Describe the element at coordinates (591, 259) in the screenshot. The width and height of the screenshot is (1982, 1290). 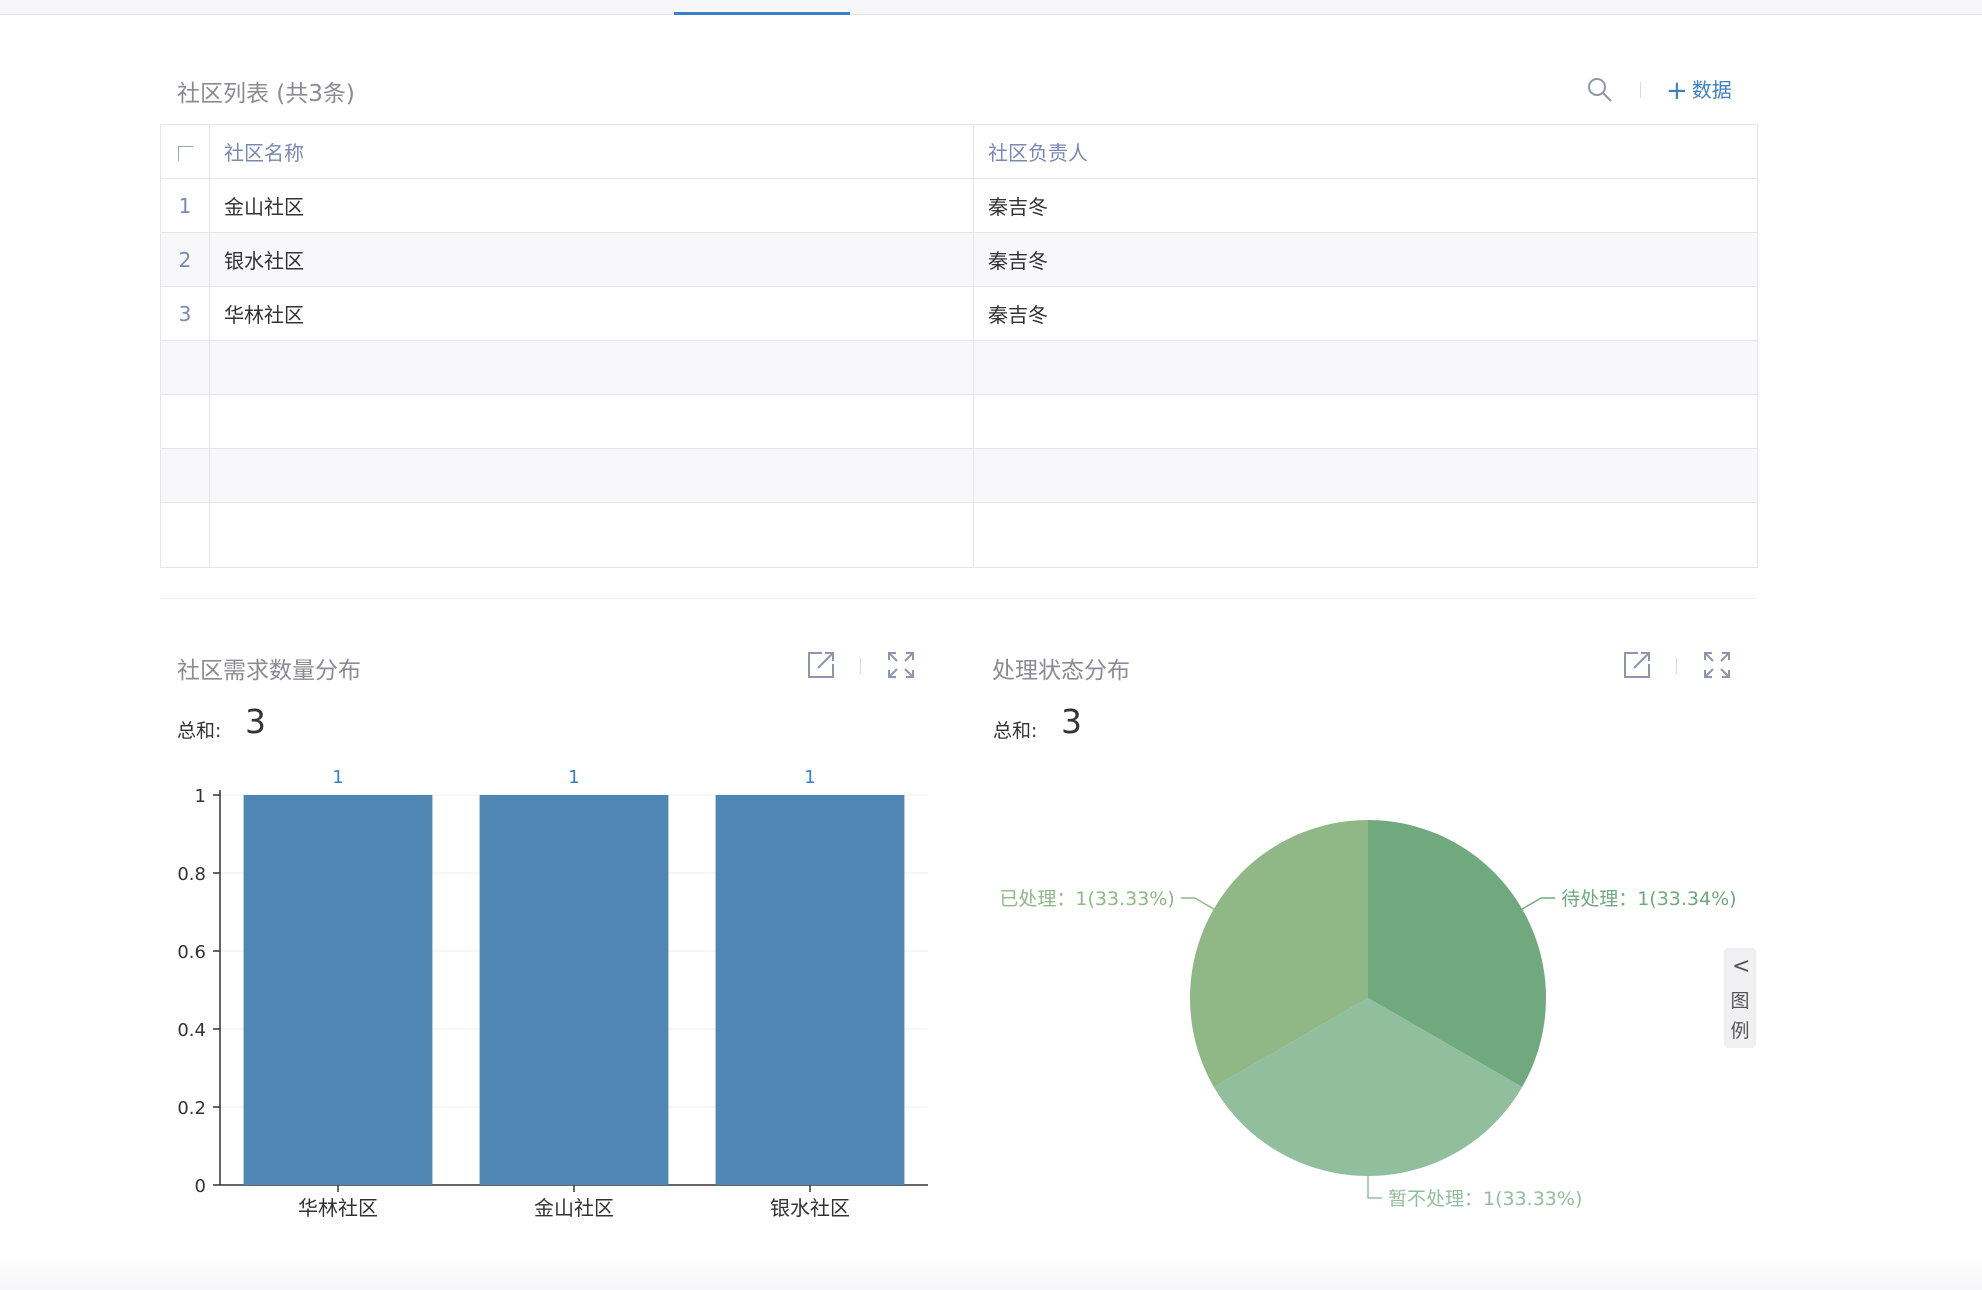
I see `community-name-cell: 银水社区` at that location.